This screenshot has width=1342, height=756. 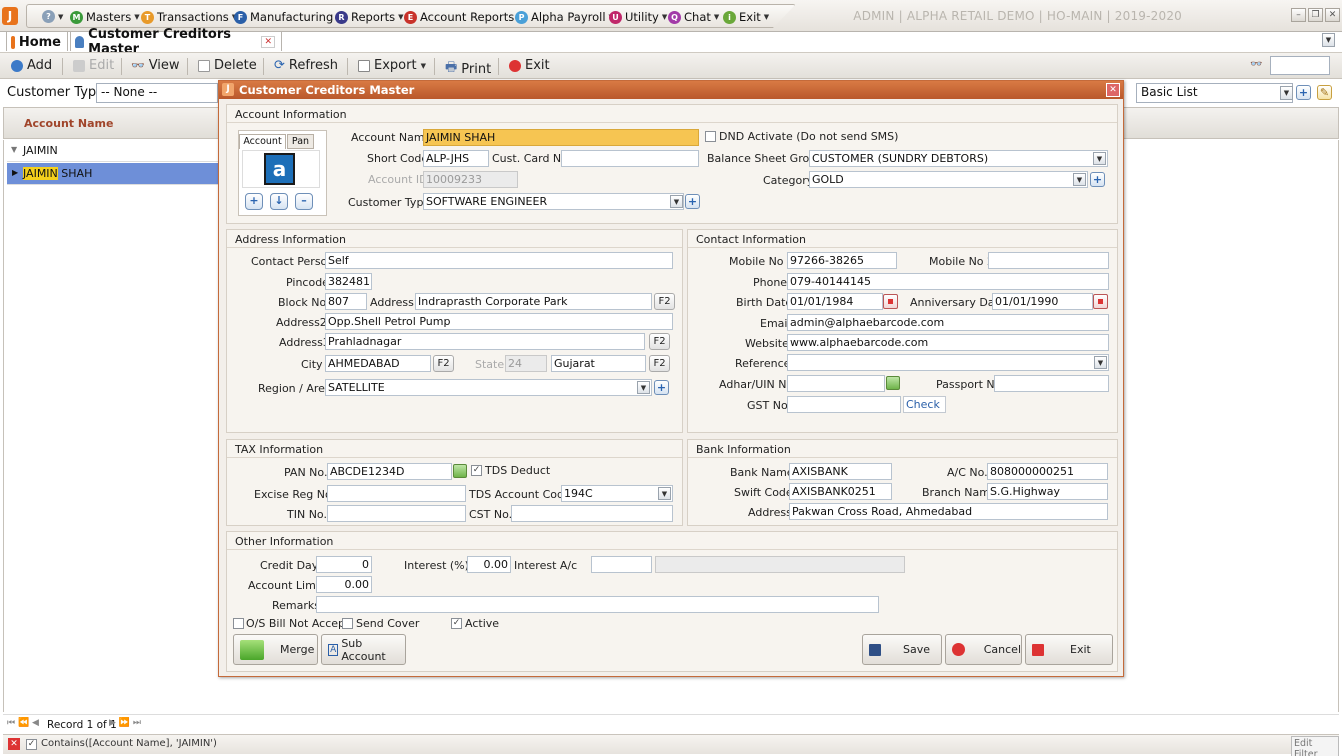 What do you see at coordinates (893, 383) in the screenshot?
I see `verify-icon` at bounding box center [893, 383].